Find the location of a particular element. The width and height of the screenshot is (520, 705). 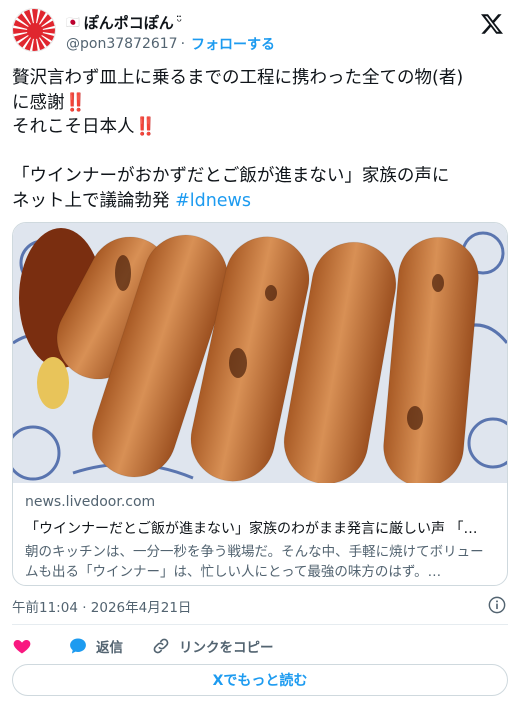

display-name-row: 🇯🇵 ぽんポコぽん ᵕ̈ is located at coordinates (124, 22).